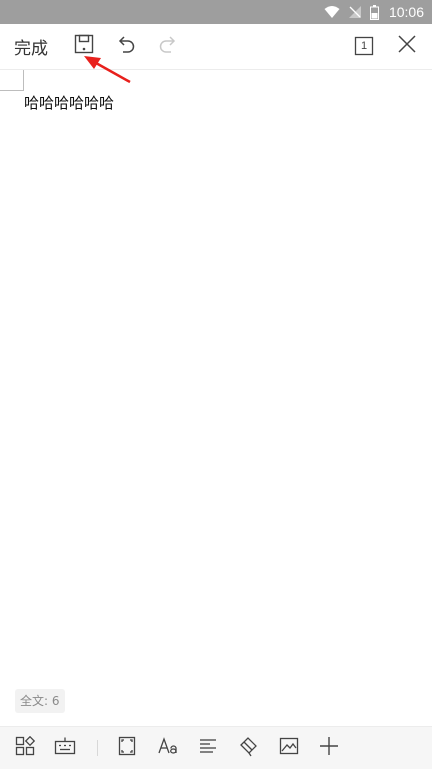 The height and width of the screenshot is (769, 432). What do you see at coordinates (97, 748) in the screenshot?
I see `toolbar-divider` at bounding box center [97, 748].